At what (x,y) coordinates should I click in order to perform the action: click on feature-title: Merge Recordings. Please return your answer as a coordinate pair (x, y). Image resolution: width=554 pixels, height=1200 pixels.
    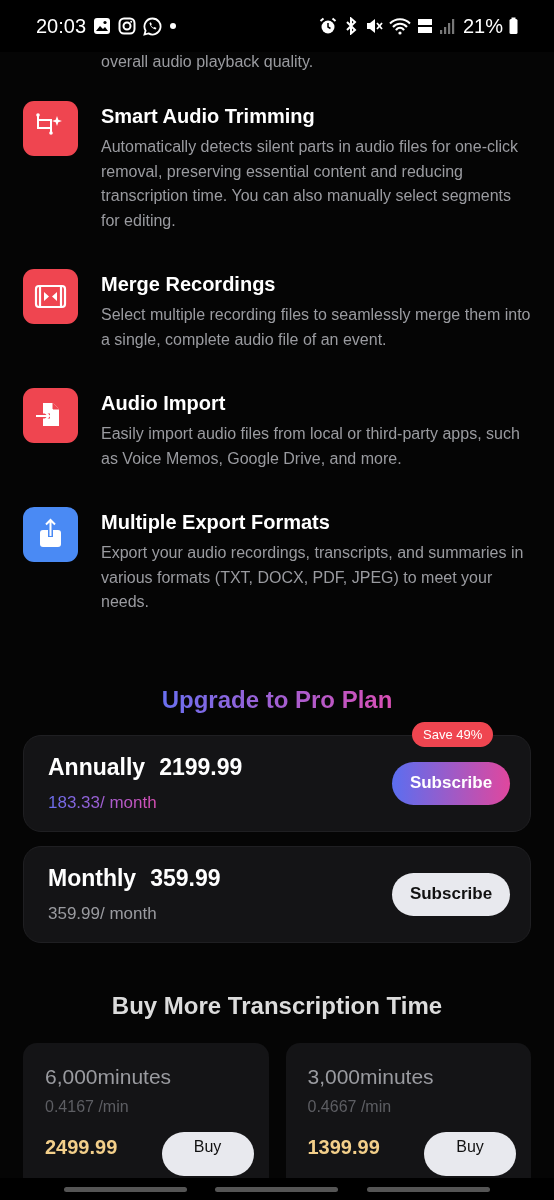
    Looking at the image, I should click on (189, 284).